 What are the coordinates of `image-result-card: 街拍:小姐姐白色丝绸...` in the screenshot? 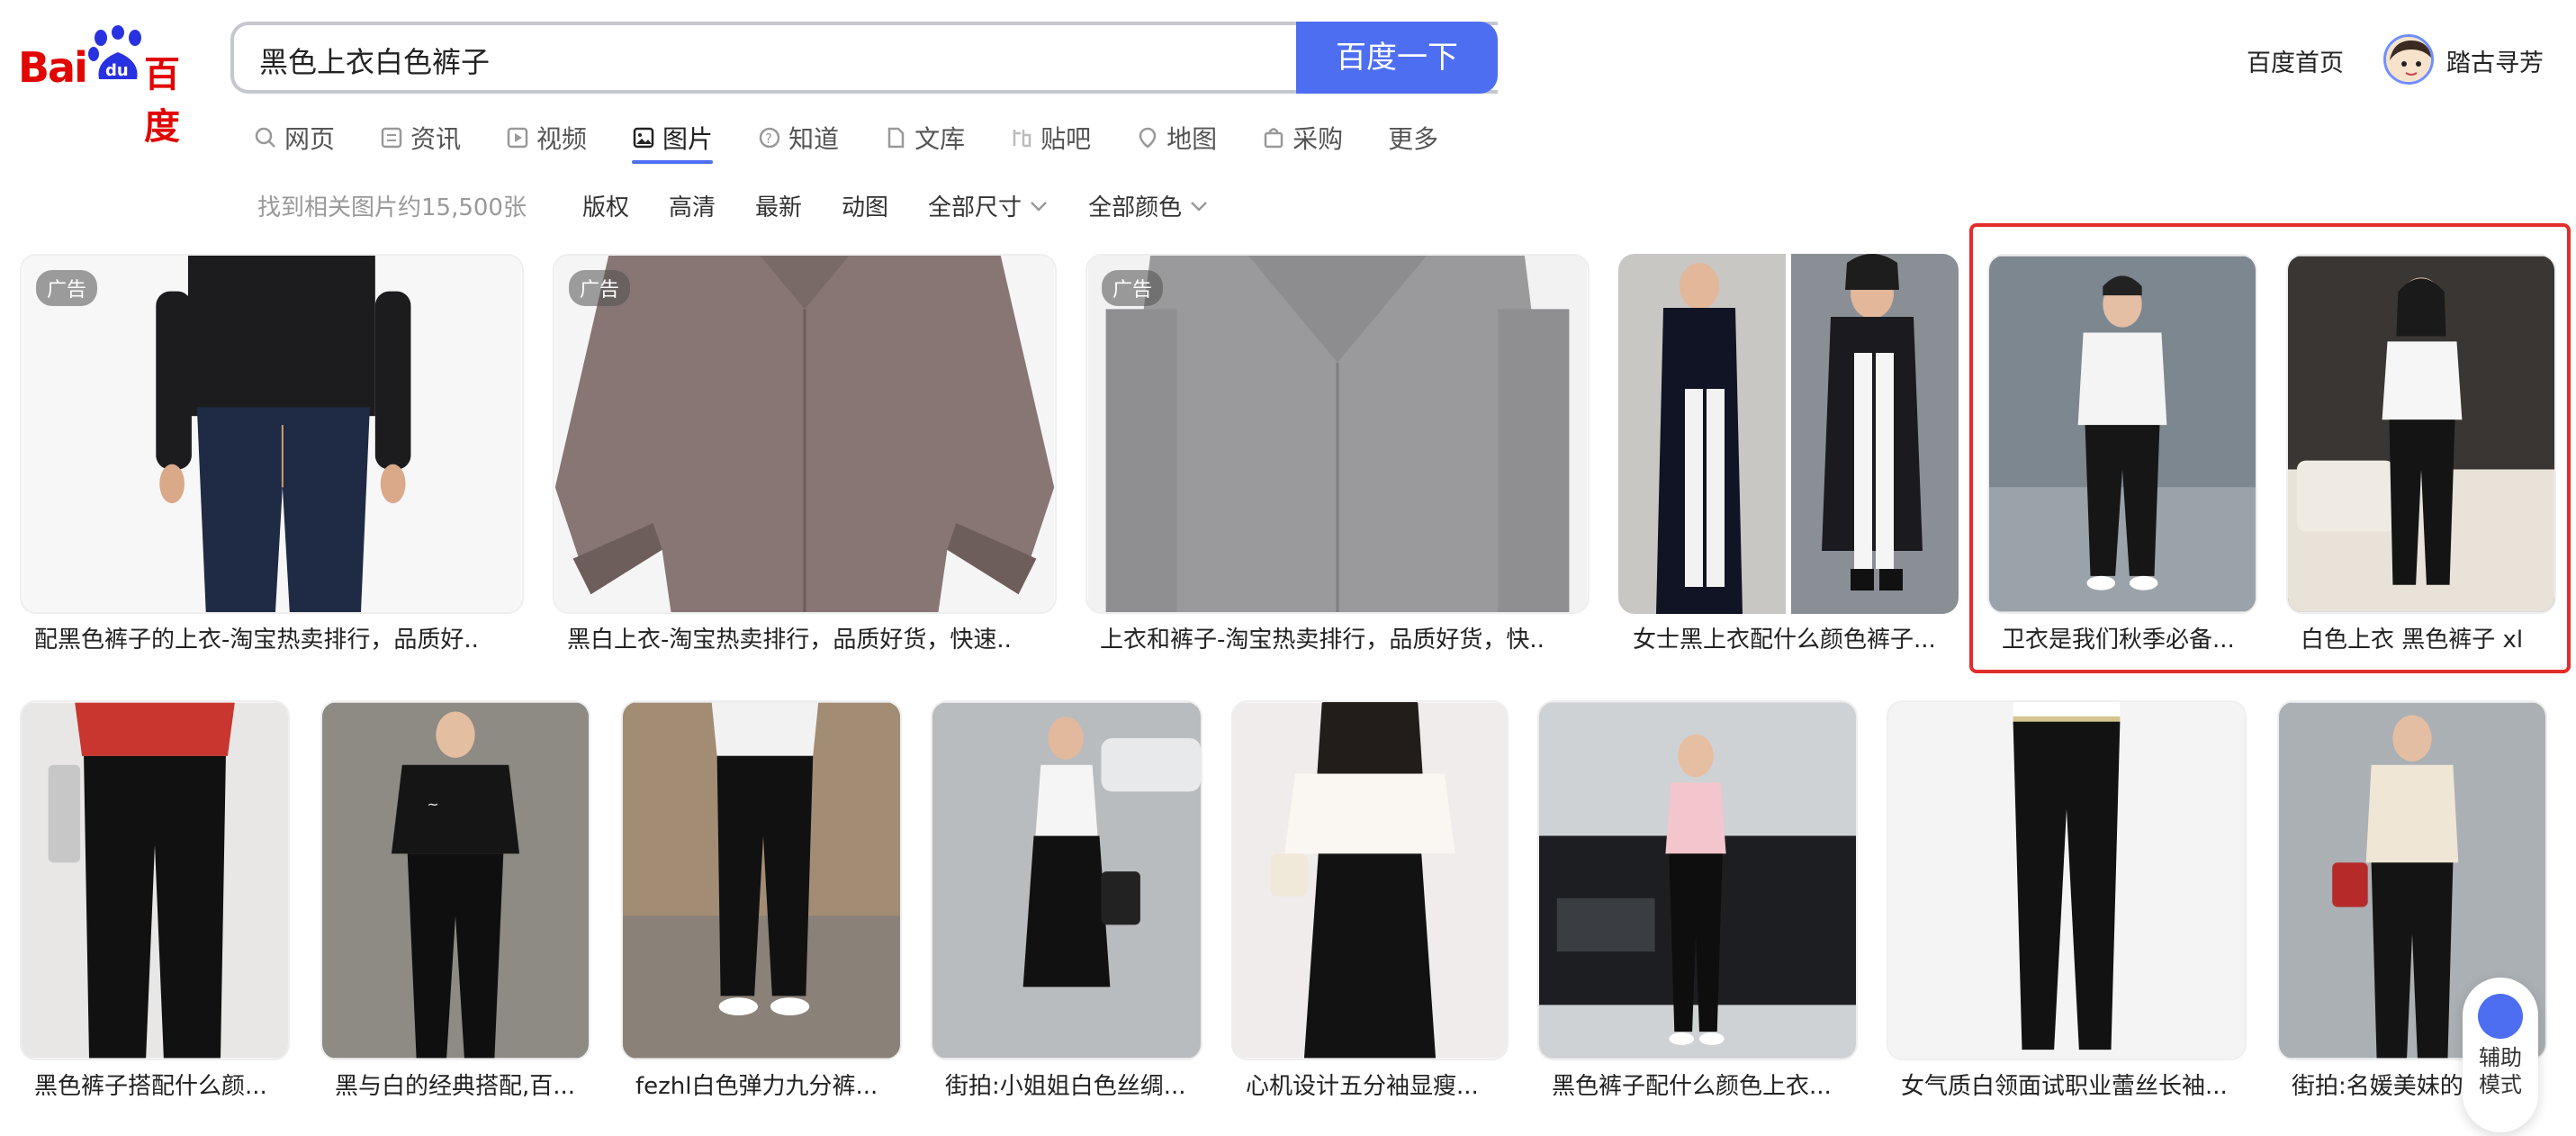 It's located at (1066, 911).